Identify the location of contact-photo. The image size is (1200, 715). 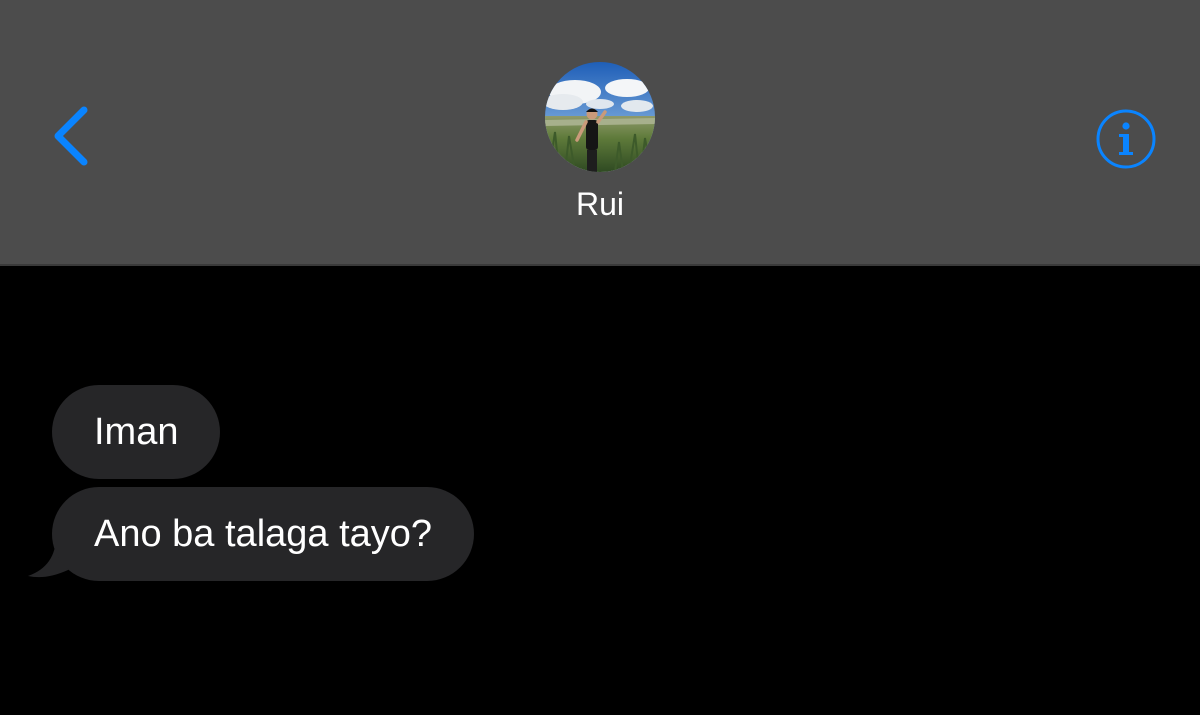
(600, 117).